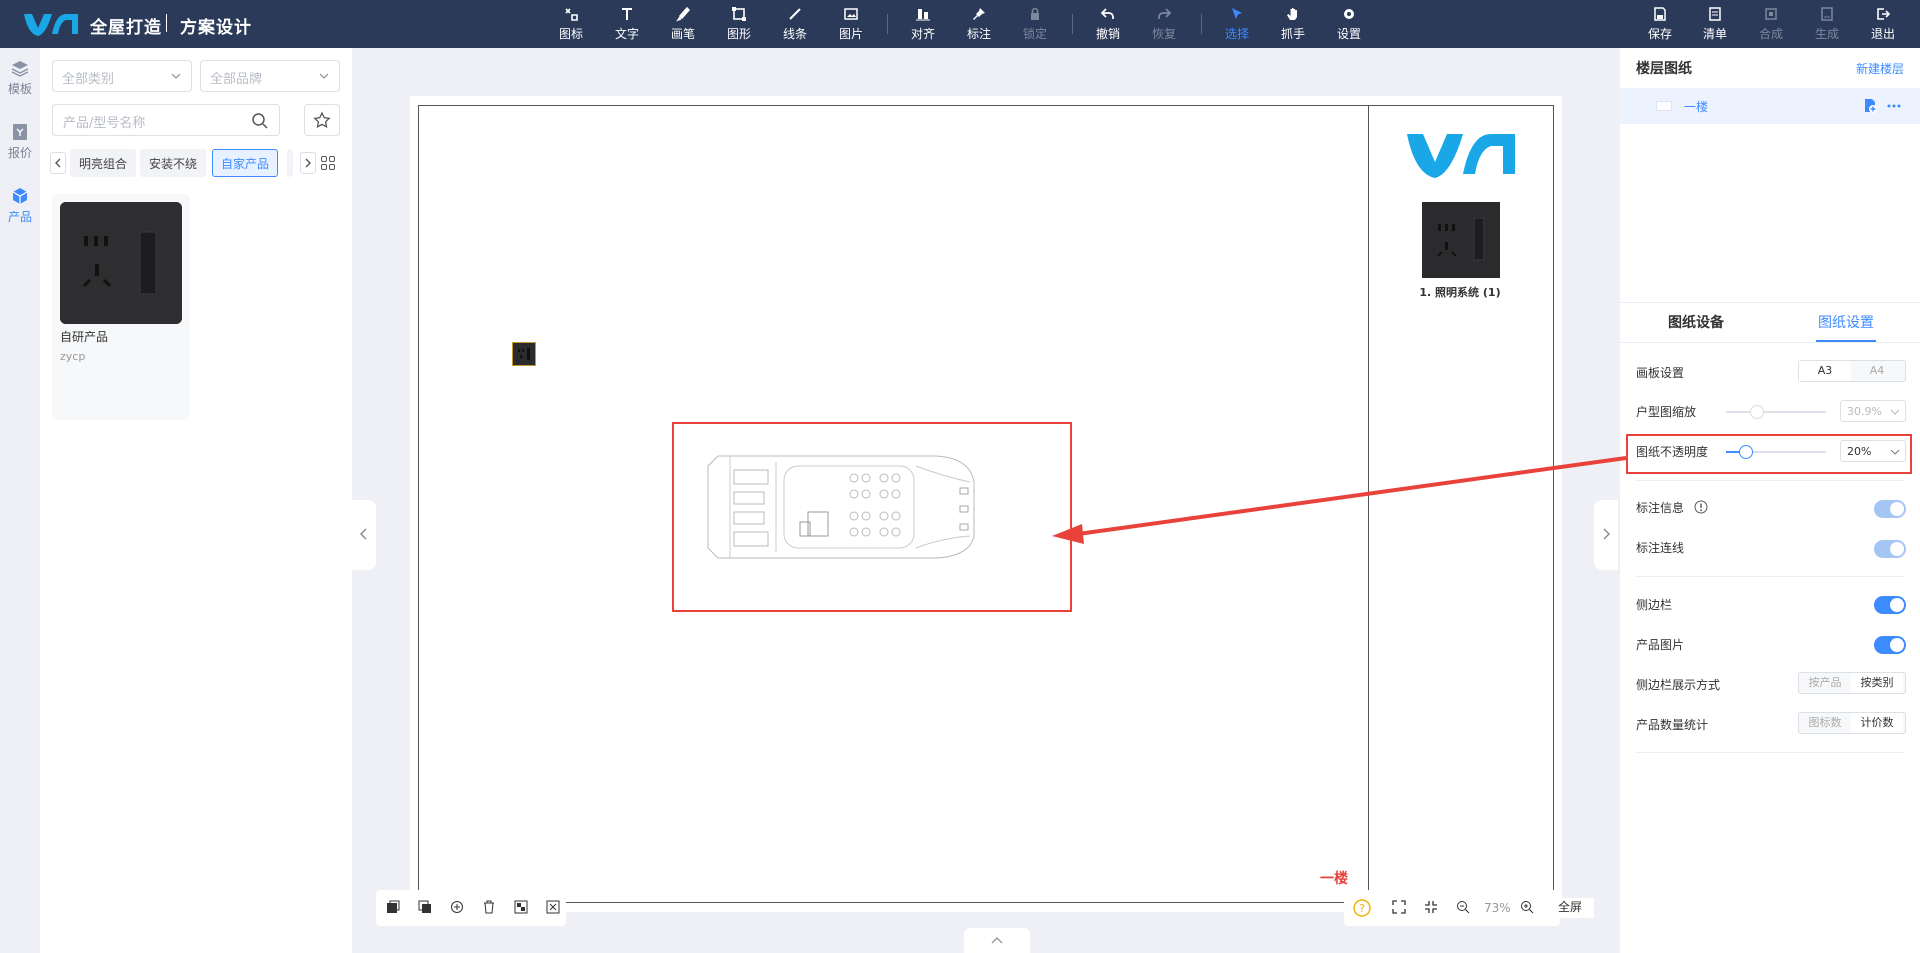  I want to click on bottom-zoom-toolbar: ? 73%, so click(1452, 908).